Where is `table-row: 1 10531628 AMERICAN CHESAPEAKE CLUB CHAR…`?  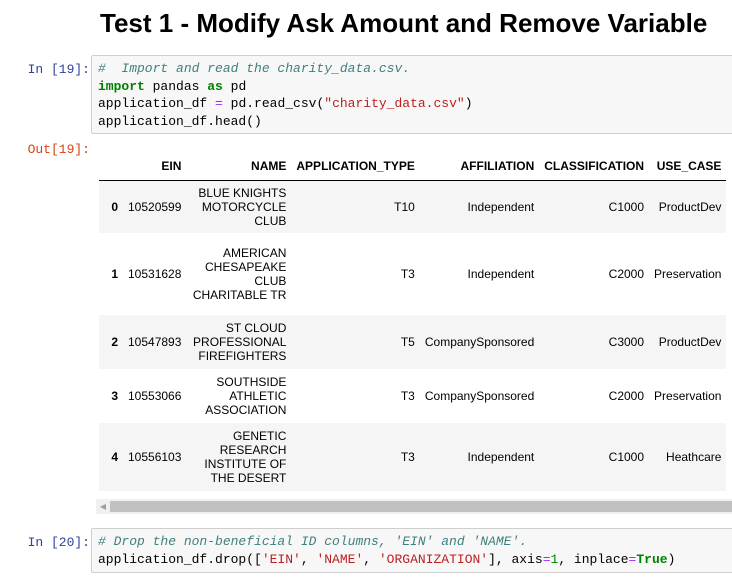
table-row: 1 10531628 AMERICAN CHESAPEAKE CLUB CHAR… is located at coordinates (412, 274).